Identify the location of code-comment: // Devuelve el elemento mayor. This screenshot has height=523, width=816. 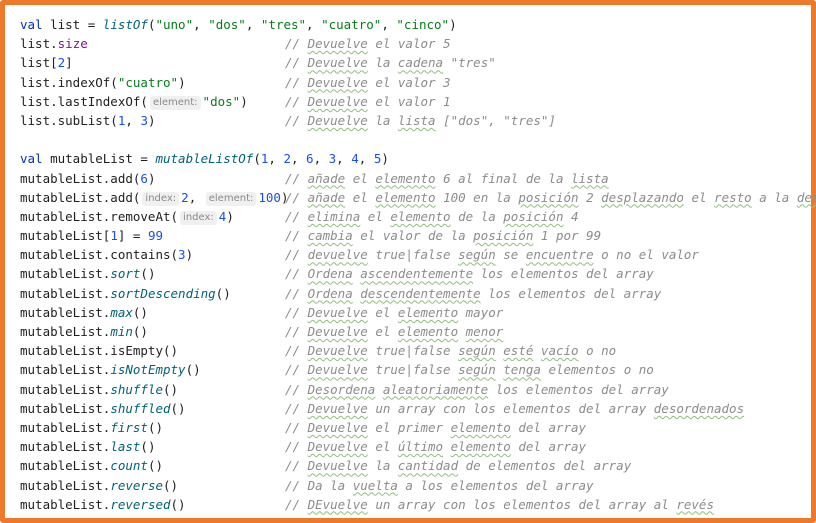
(394, 312).